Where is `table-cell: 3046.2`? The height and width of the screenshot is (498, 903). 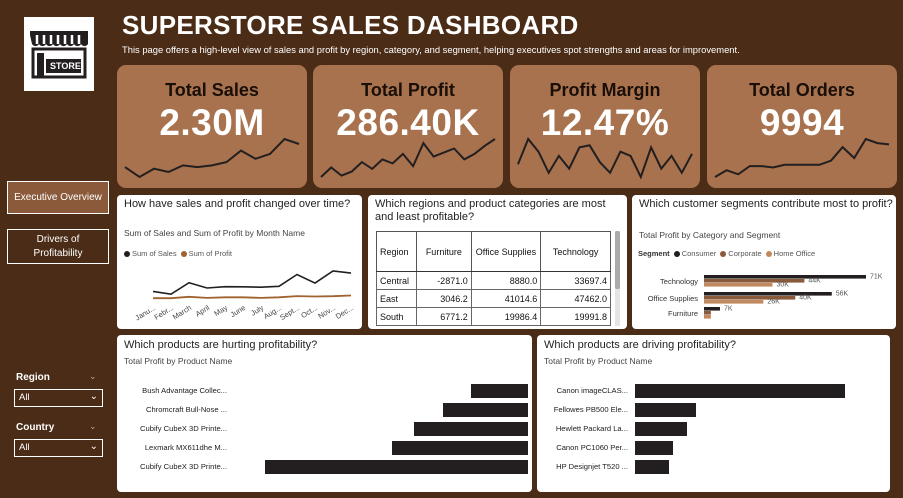 table-cell: 3046.2 is located at coordinates (443, 298).